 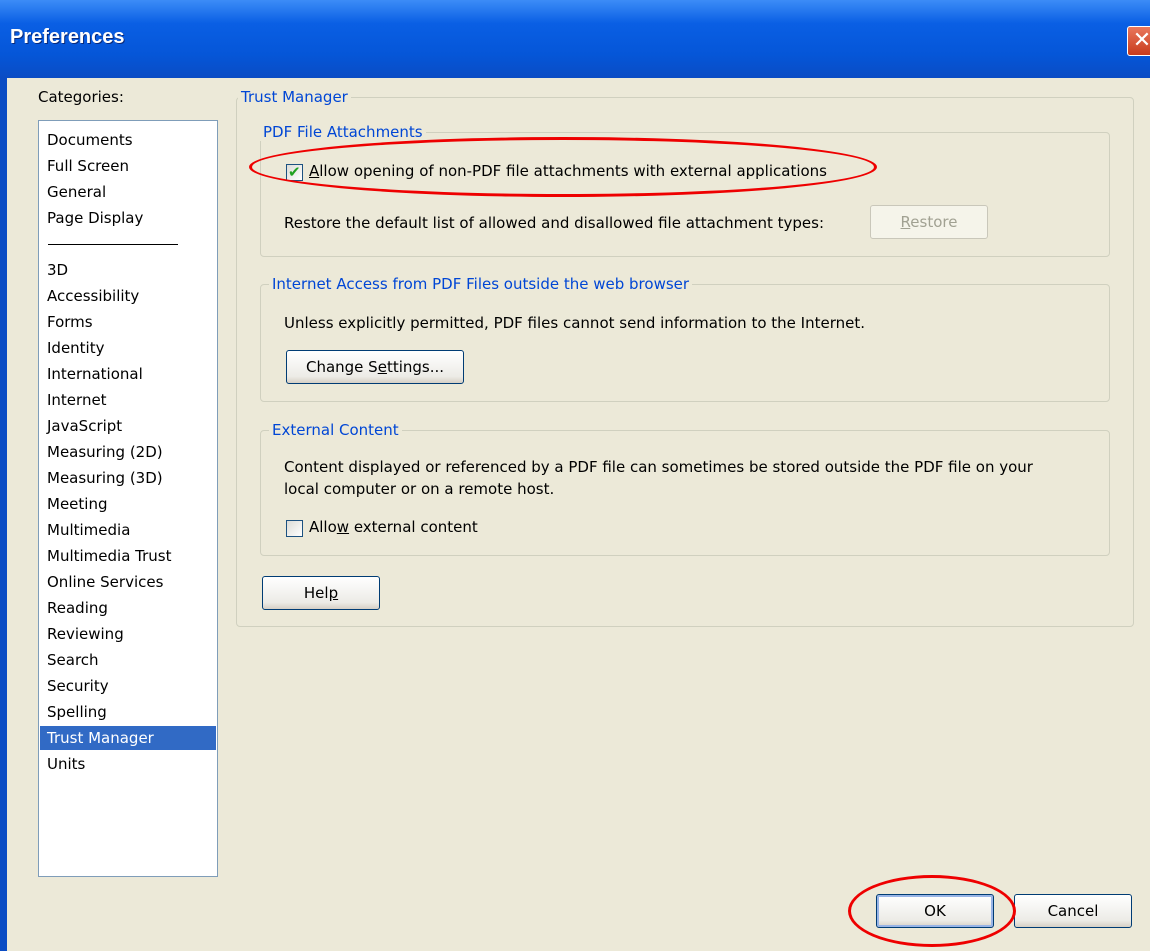 What do you see at coordinates (413, 527) in the screenshot?
I see `checkbox-label: external content` at bounding box center [413, 527].